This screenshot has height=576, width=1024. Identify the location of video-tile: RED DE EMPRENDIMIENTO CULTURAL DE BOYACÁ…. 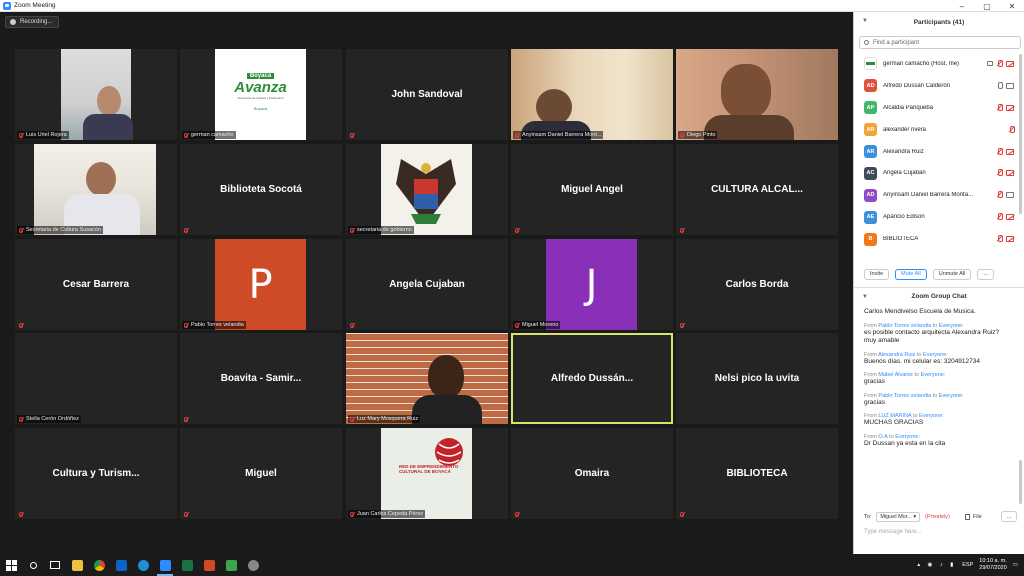
(427, 473).